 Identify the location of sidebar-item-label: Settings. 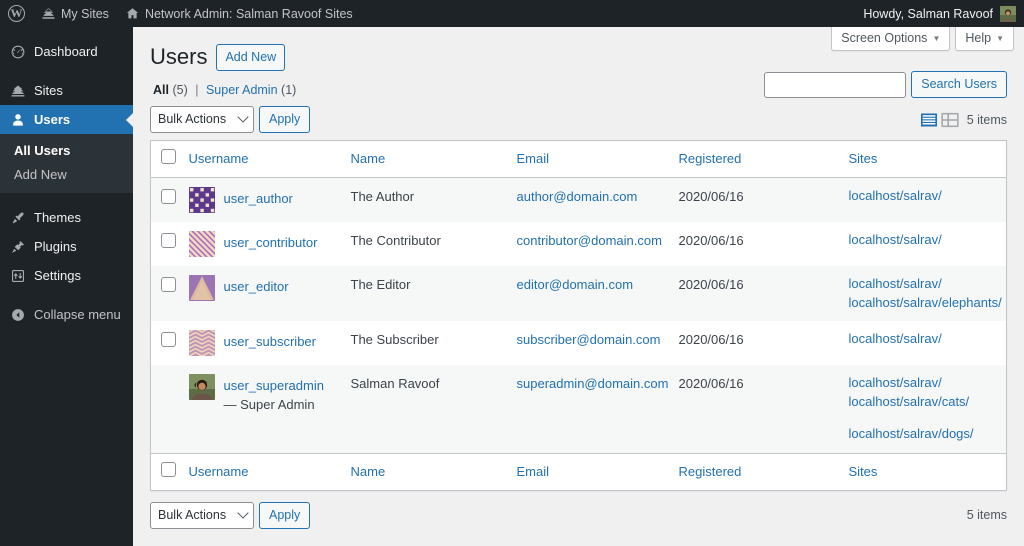
(57, 275).